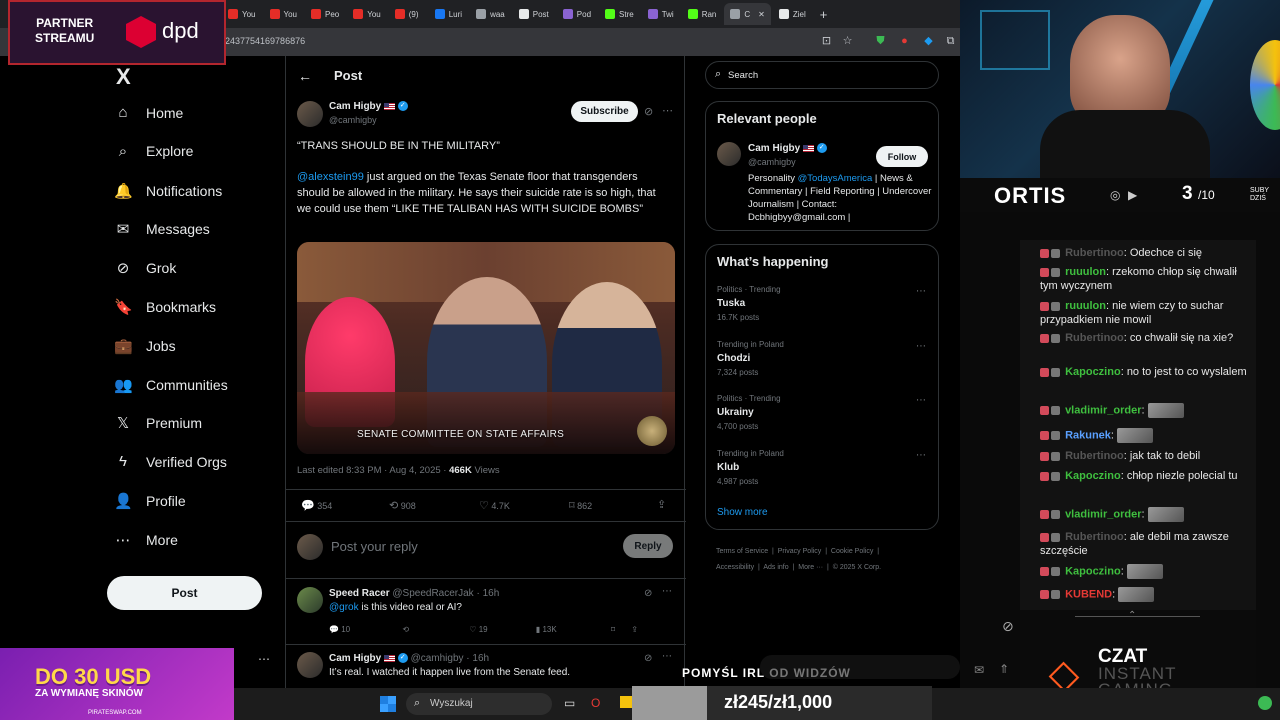 This screenshot has height=720, width=1280. Describe the element at coordinates (950, 41) in the screenshot. I see `puzzle-icon: ⧉` at that location.